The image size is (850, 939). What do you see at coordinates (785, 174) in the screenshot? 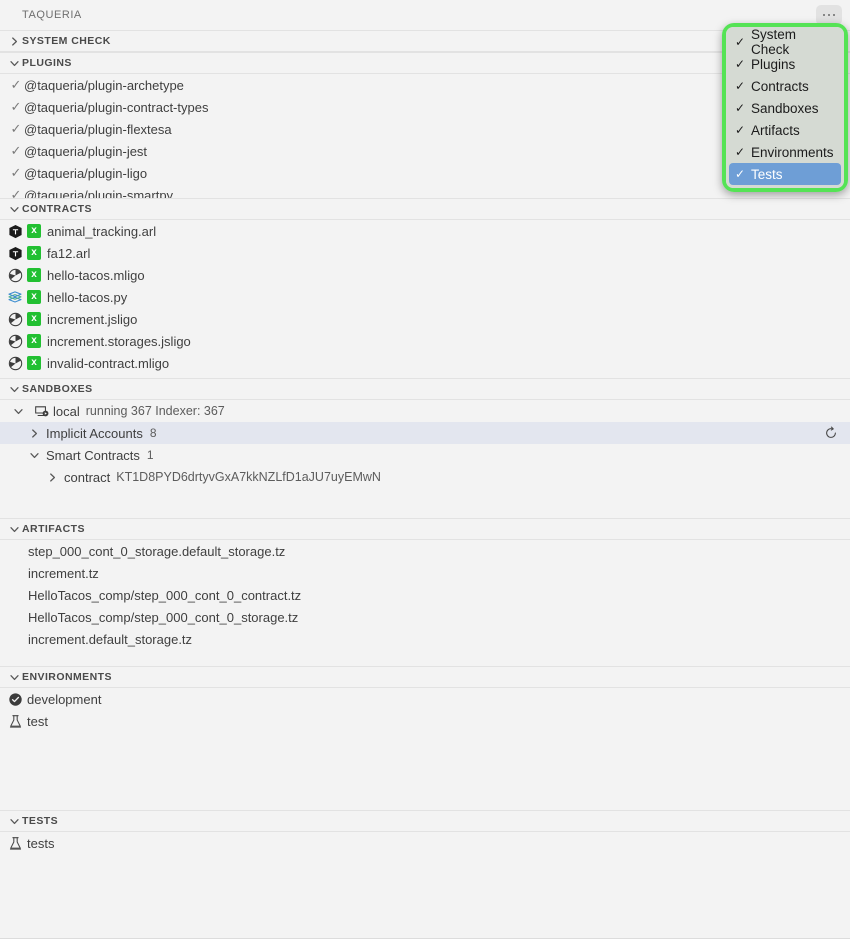
I see `menu-item-tests: ✓ Tests` at bounding box center [785, 174].